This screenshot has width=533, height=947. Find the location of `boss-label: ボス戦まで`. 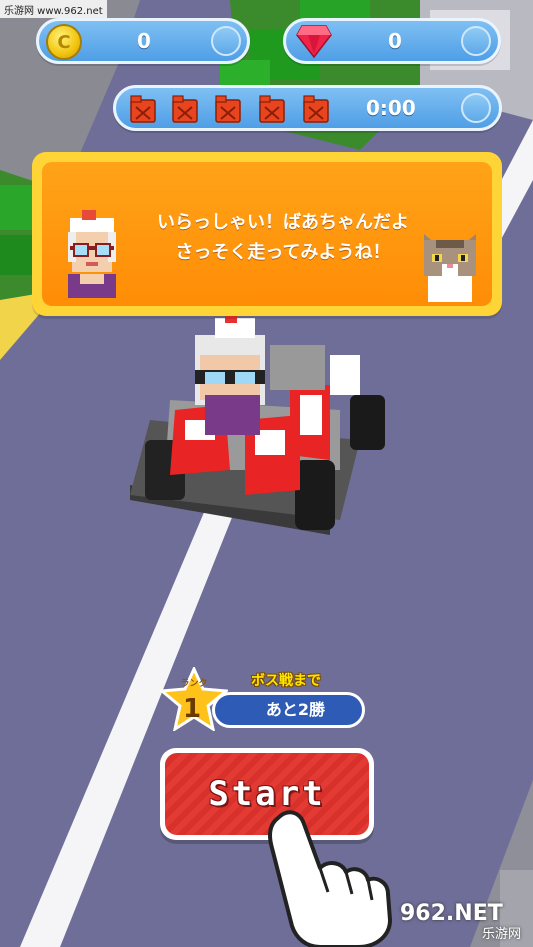

boss-label: ボス戦まで is located at coordinates (286, 681).